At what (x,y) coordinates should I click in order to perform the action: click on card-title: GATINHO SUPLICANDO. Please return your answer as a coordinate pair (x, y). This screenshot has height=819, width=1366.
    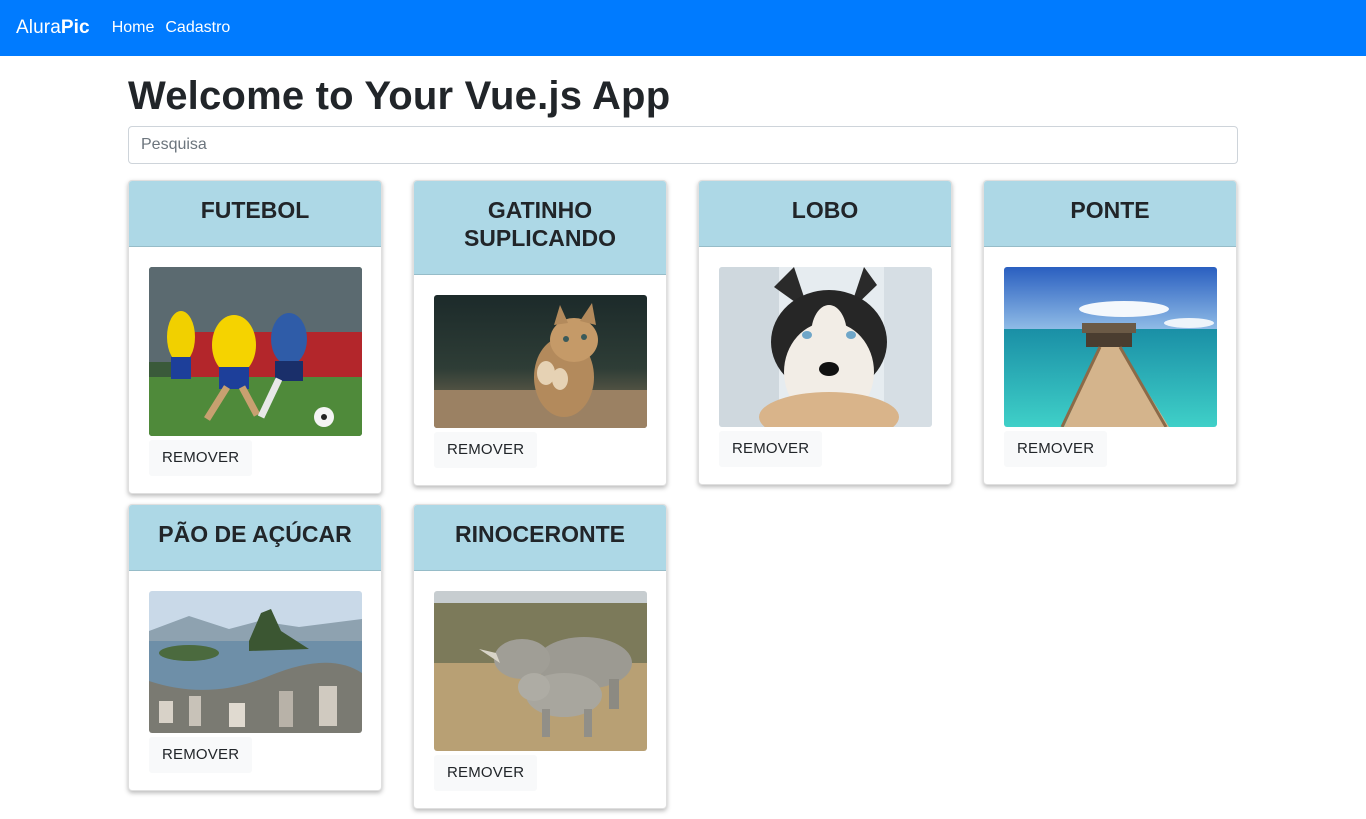
    Looking at the image, I should click on (540, 228).